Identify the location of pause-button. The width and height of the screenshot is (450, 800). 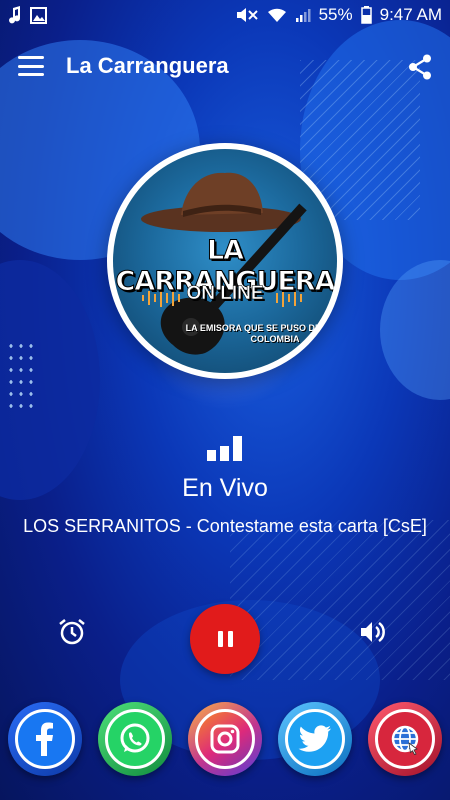
(225, 639).